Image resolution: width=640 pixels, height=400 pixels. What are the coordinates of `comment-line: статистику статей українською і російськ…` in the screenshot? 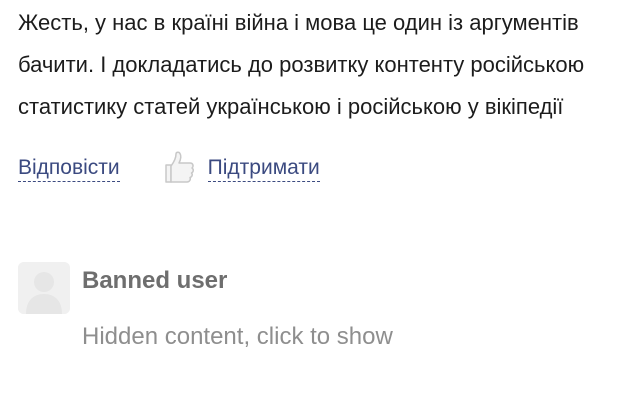 It's located at (291, 106).